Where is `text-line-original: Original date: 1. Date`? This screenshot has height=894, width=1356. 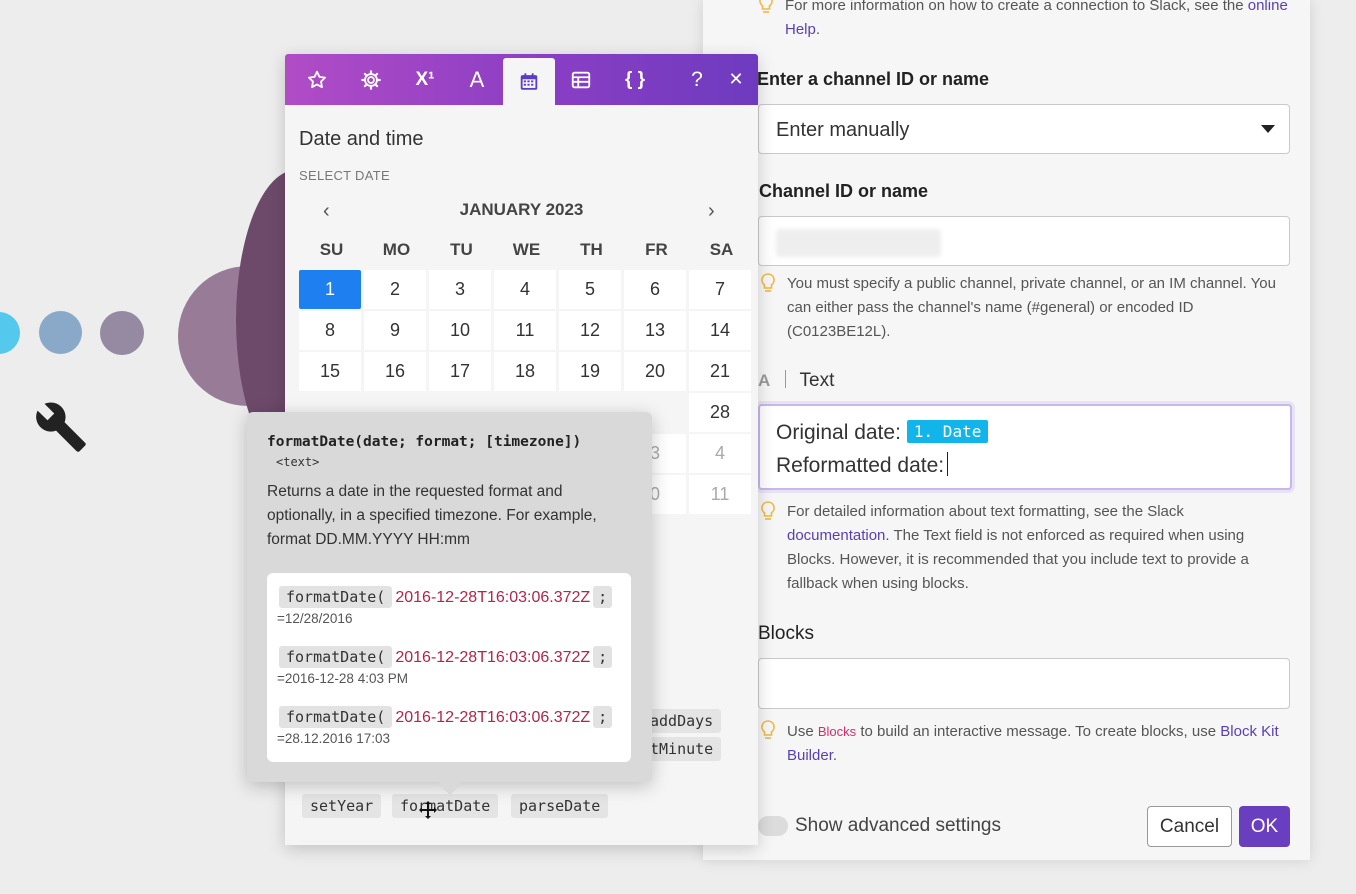 text-line-original: Original date: 1. Date is located at coordinates (882, 432).